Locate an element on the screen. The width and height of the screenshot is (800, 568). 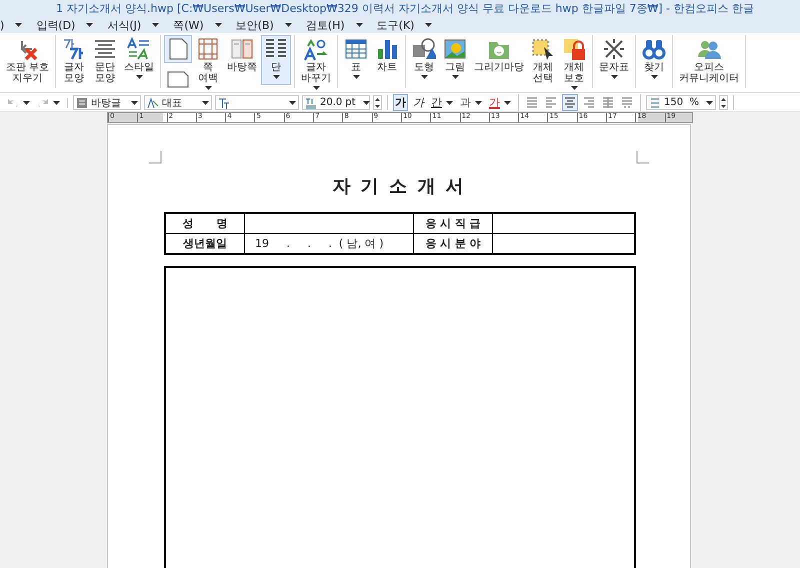
master-page-icon is located at coordinates (242, 49).